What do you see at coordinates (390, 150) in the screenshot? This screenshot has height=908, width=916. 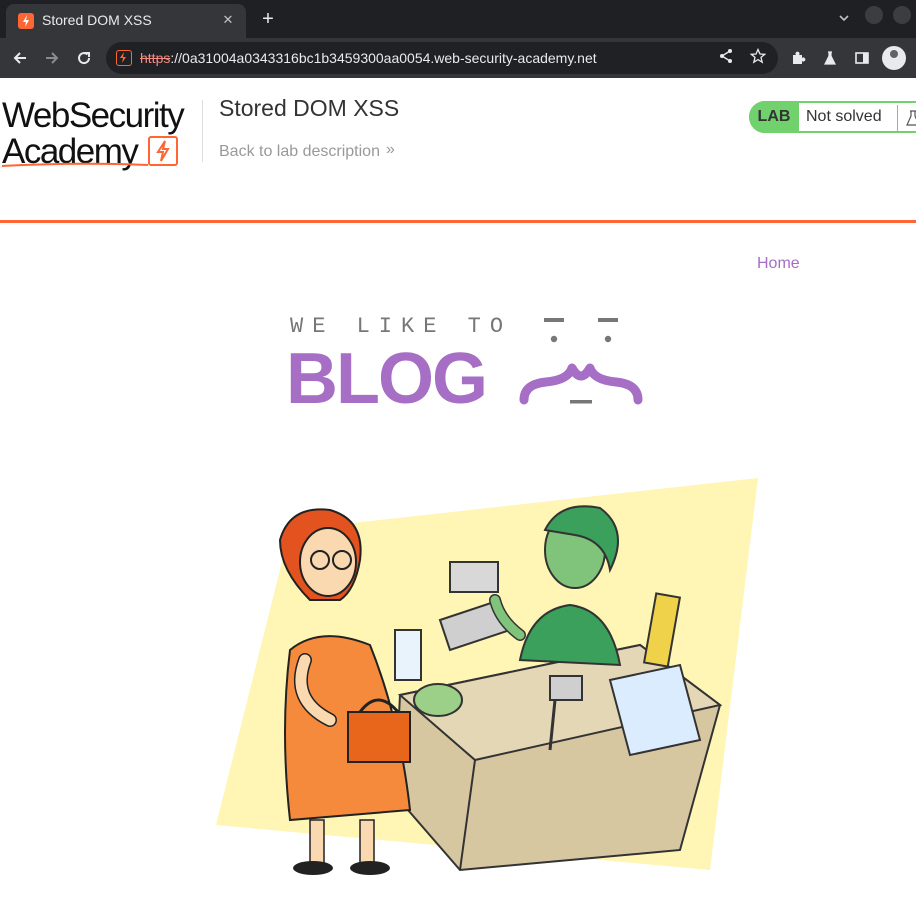 I see `double-chevron-right-icon: »` at bounding box center [390, 150].